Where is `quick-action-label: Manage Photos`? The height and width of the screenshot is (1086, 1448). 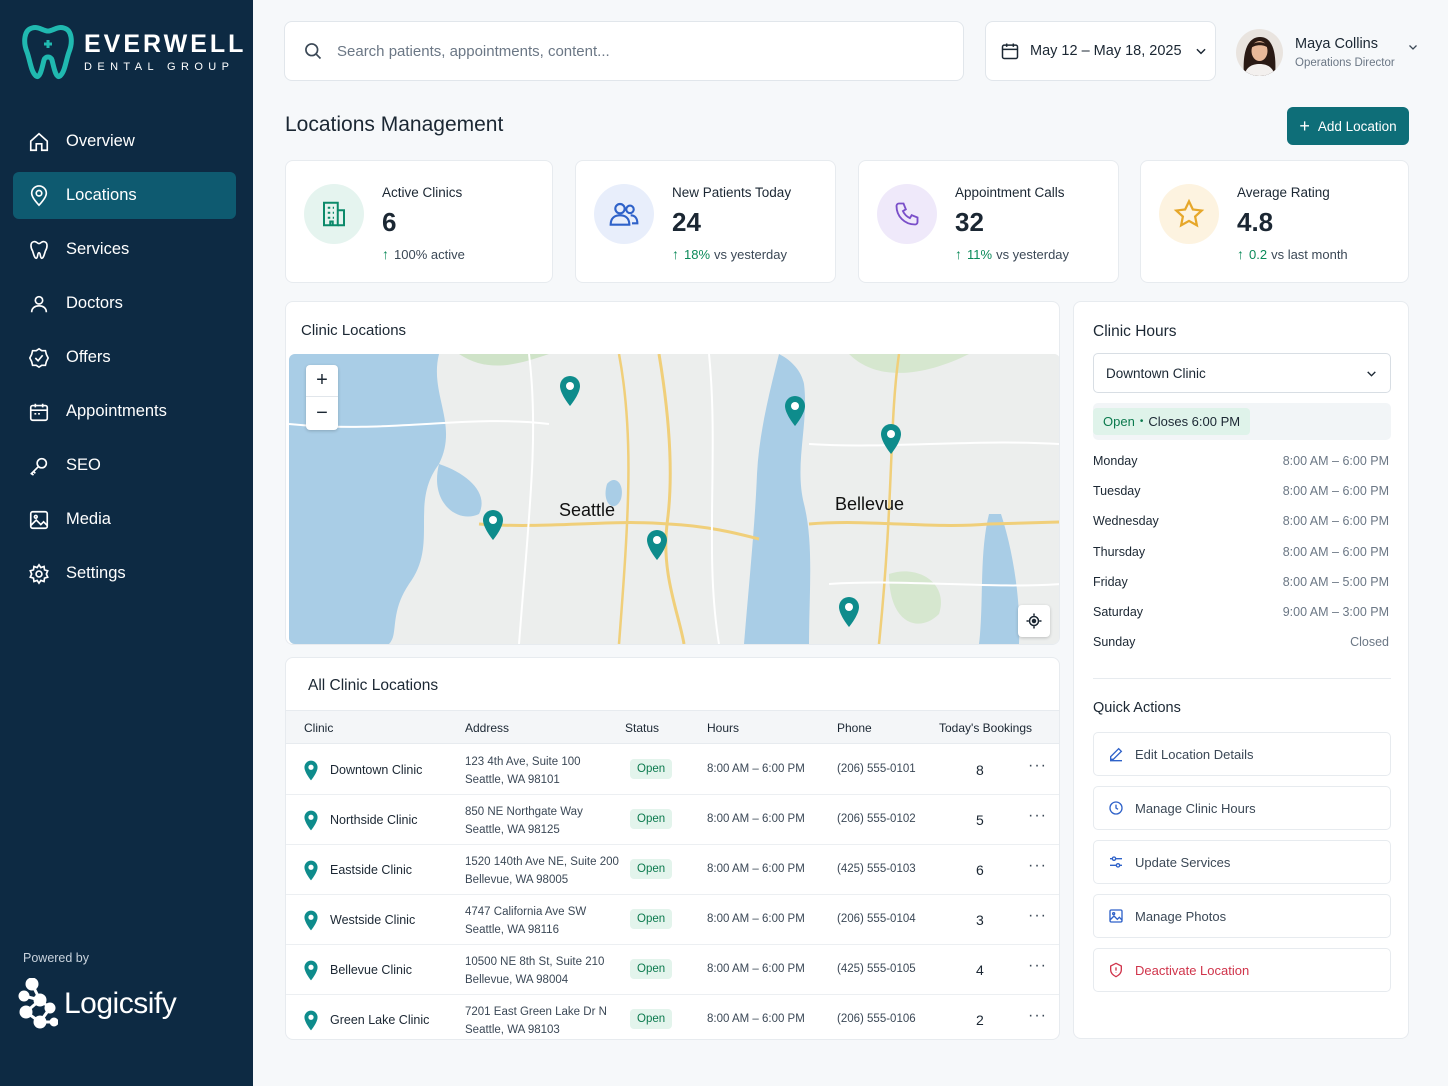 quick-action-label: Manage Photos is located at coordinates (1181, 916).